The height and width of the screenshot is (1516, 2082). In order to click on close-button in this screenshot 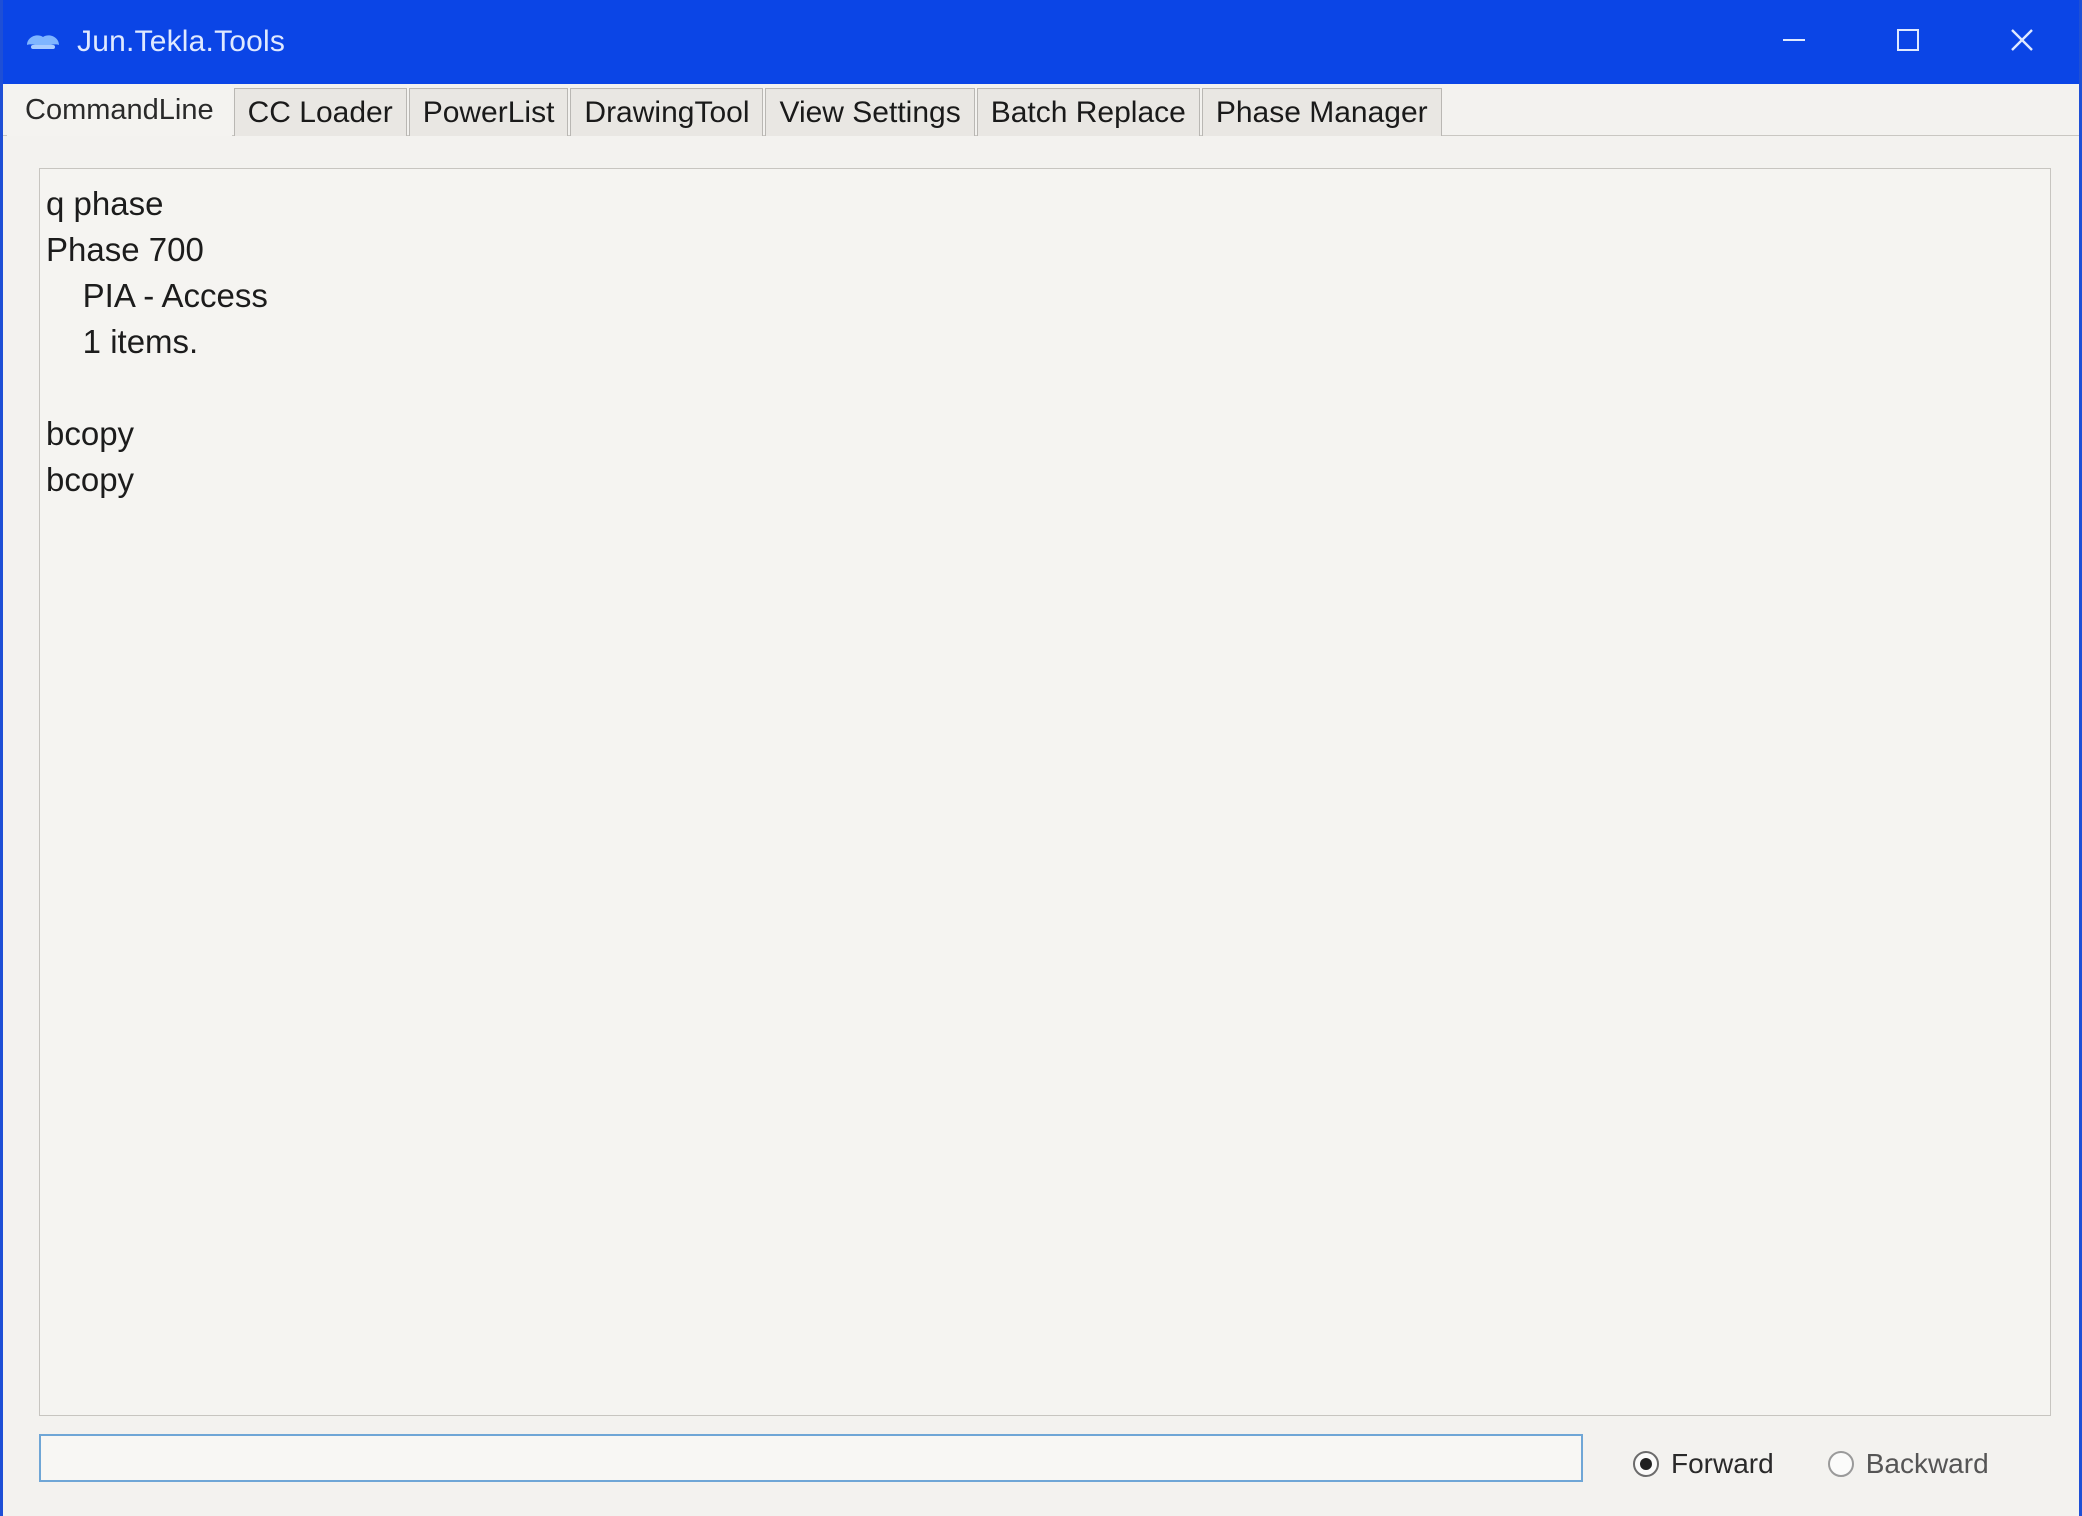, I will do `click(2022, 42)`.